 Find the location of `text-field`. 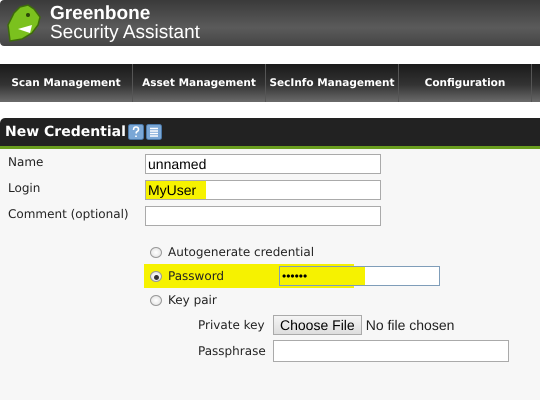

text-field is located at coordinates (263, 216).